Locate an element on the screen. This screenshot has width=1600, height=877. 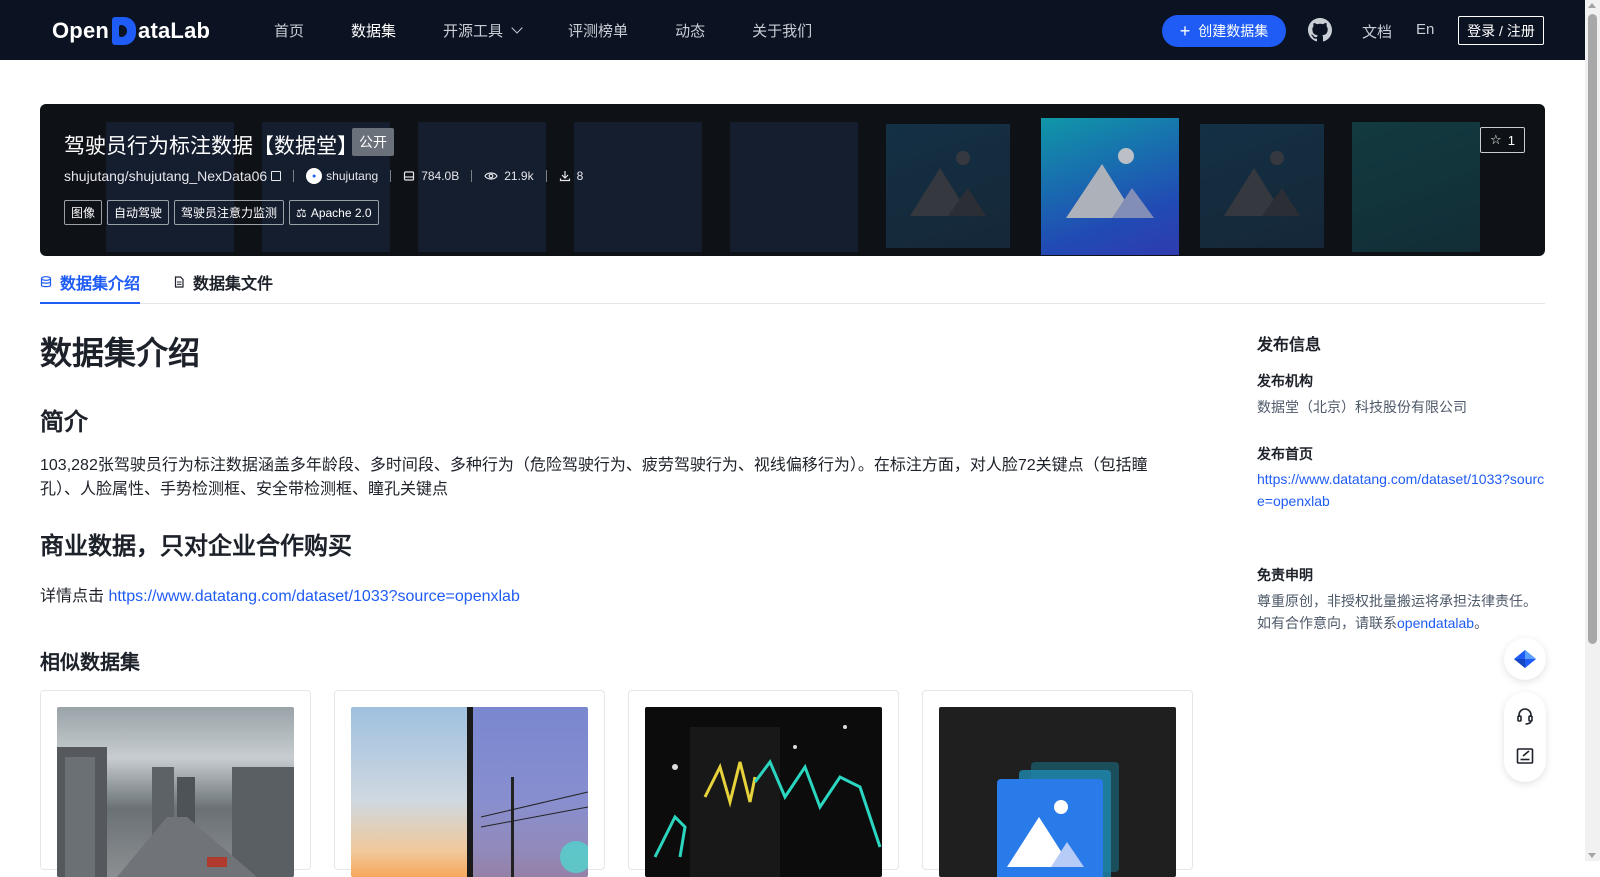
visibility-badge: 公开 is located at coordinates (373, 142).